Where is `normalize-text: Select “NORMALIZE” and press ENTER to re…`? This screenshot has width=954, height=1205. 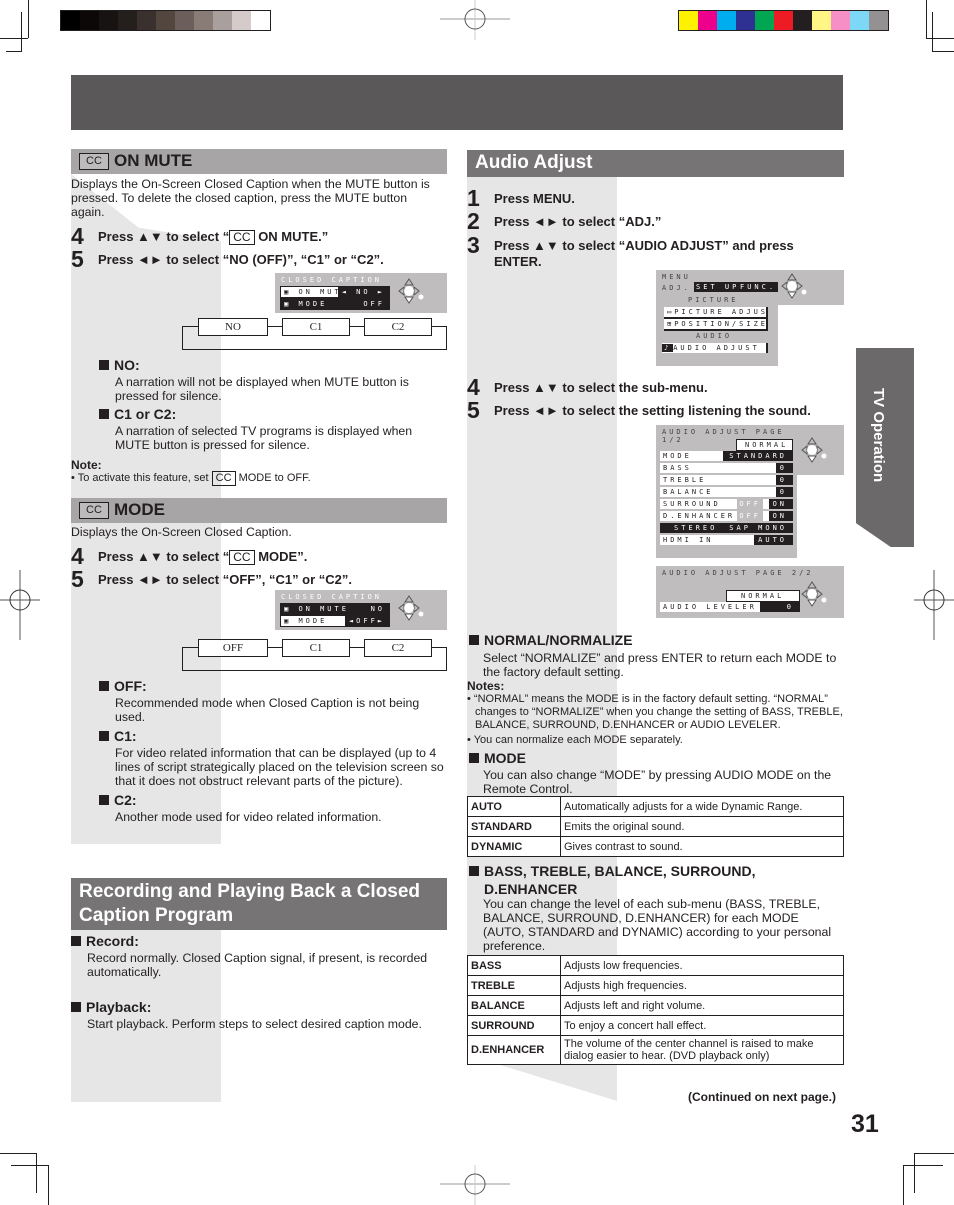 normalize-text: Select “NORMALIZE” and press ENTER to re… is located at coordinates (660, 665).